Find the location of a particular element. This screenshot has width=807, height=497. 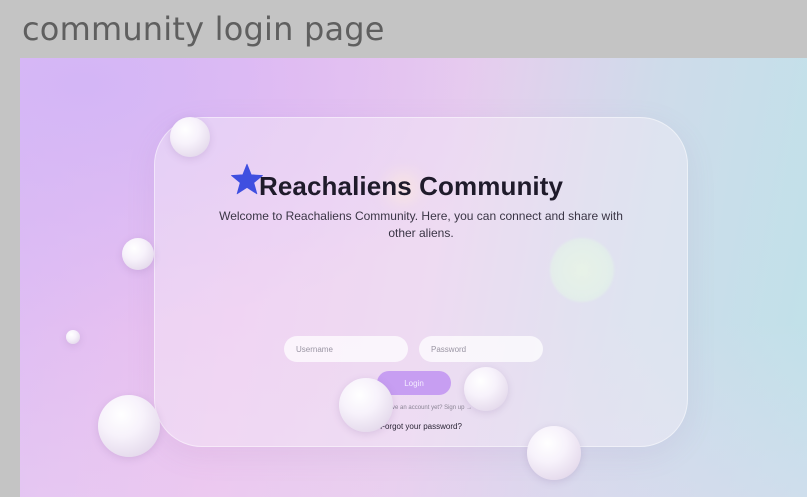

page-title: Reachaliens Community is located at coordinates (411, 186).